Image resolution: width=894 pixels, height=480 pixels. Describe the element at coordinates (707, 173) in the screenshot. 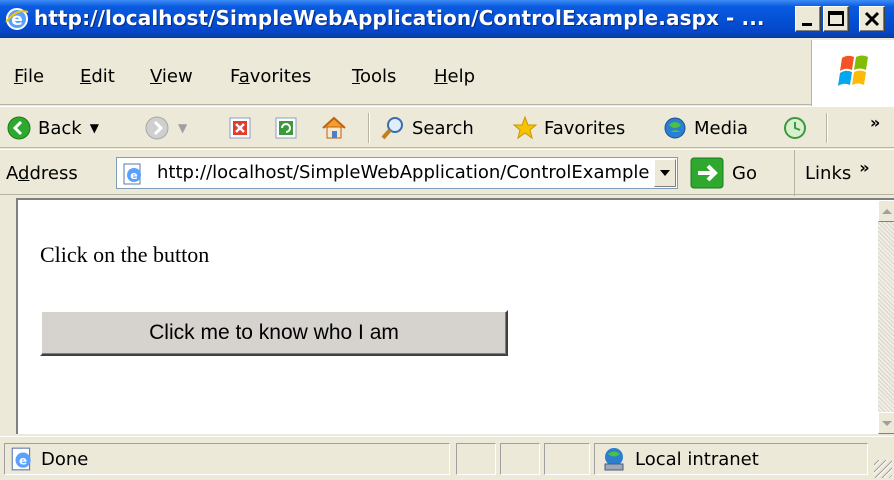

I see `go-arrow-icon` at that location.